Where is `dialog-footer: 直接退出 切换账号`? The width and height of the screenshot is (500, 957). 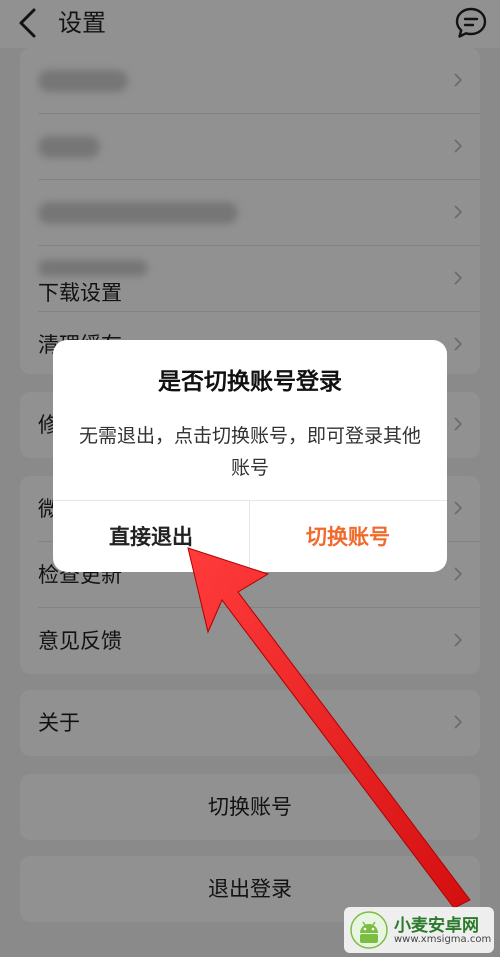
dialog-footer: 直接退出 切换账号 is located at coordinates (250, 536).